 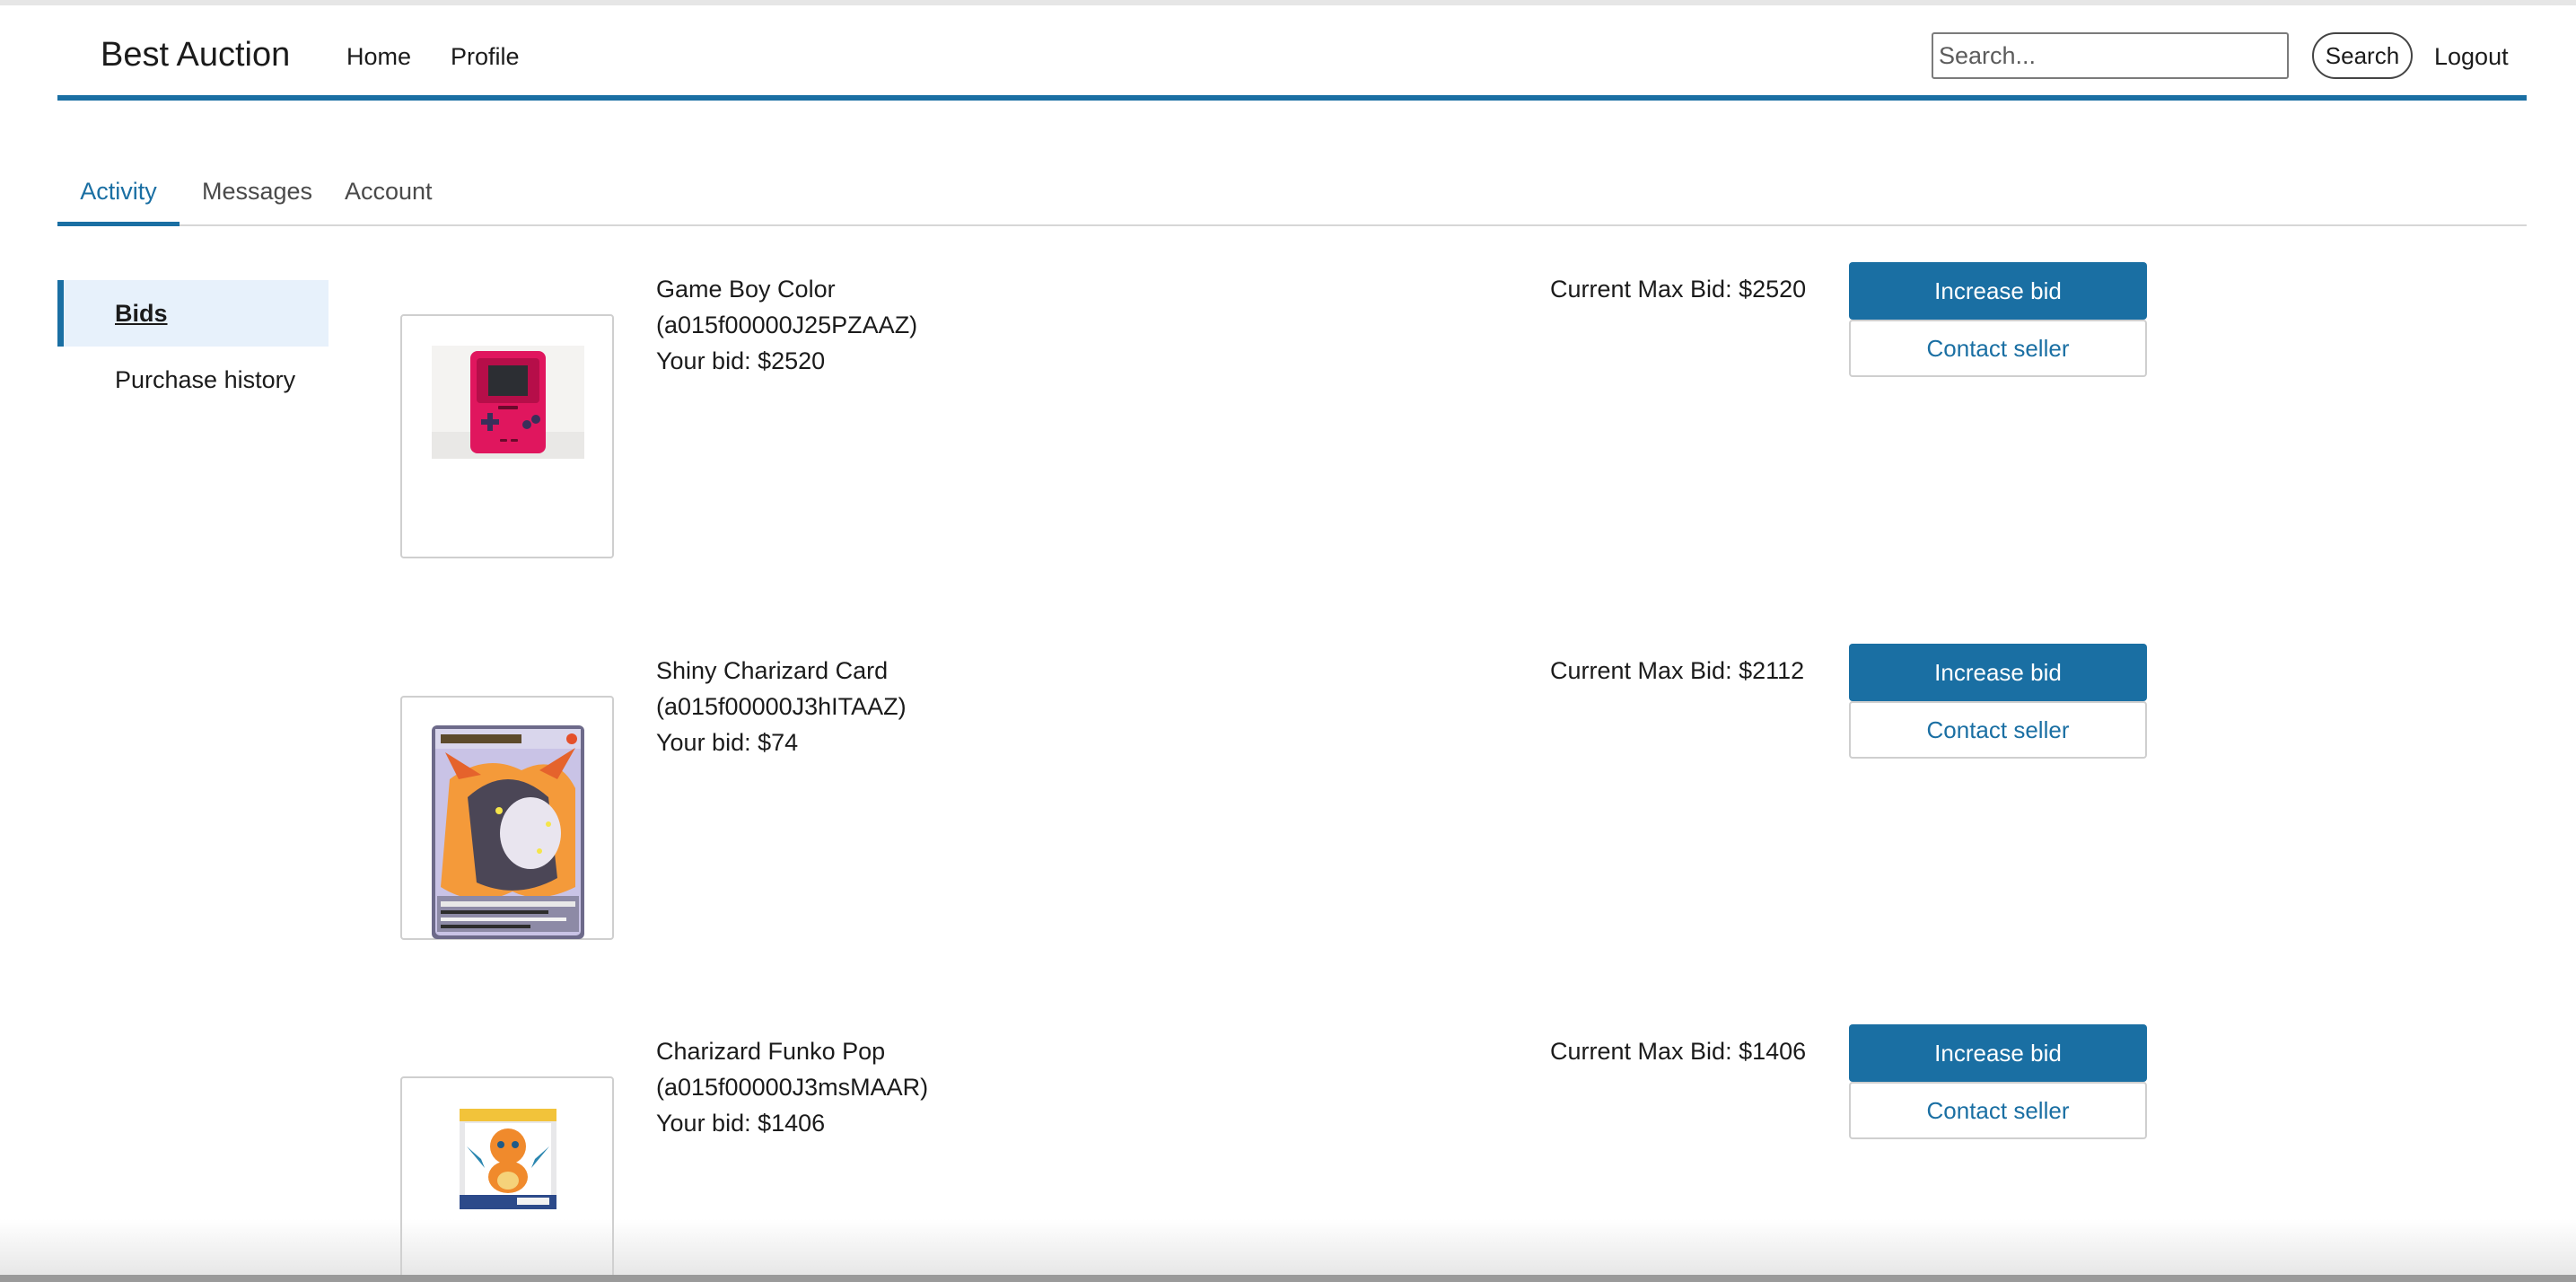 What do you see at coordinates (1677, 670) in the screenshot?
I see `current-max-bid: Current Max Bid: $2112` at bounding box center [1677, 670].